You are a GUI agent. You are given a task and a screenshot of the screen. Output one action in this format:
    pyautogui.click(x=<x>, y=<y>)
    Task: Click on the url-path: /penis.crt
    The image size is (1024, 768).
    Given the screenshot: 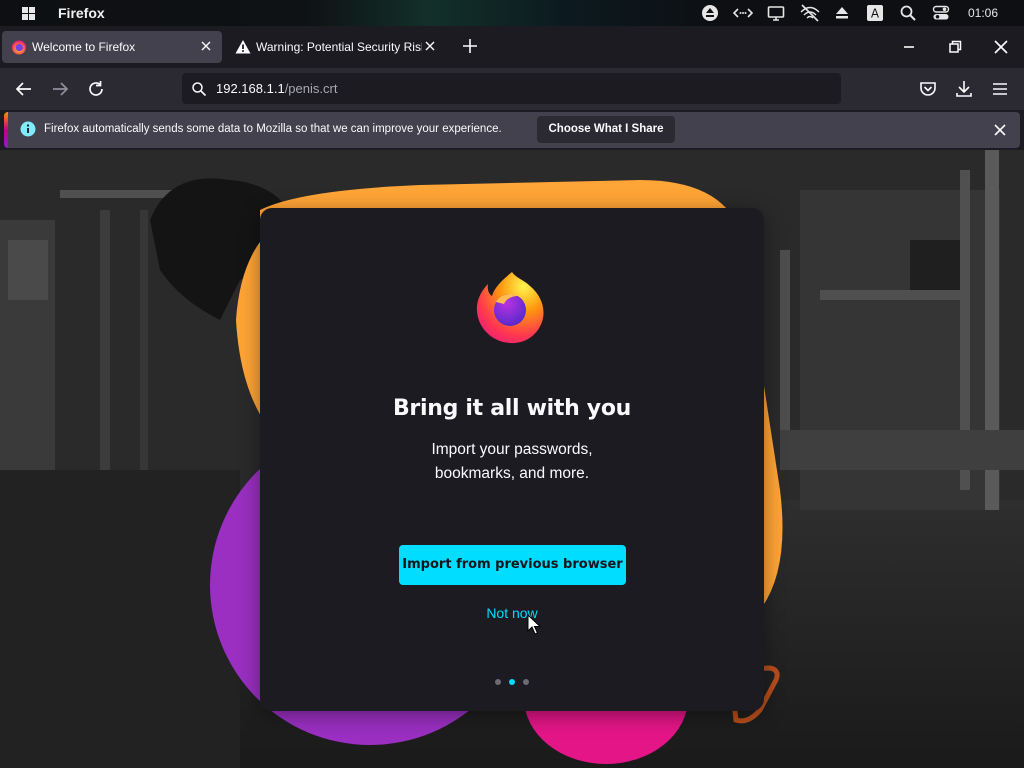 What is the action you would take?
    pyautogui.click(x=311, y=88)
    